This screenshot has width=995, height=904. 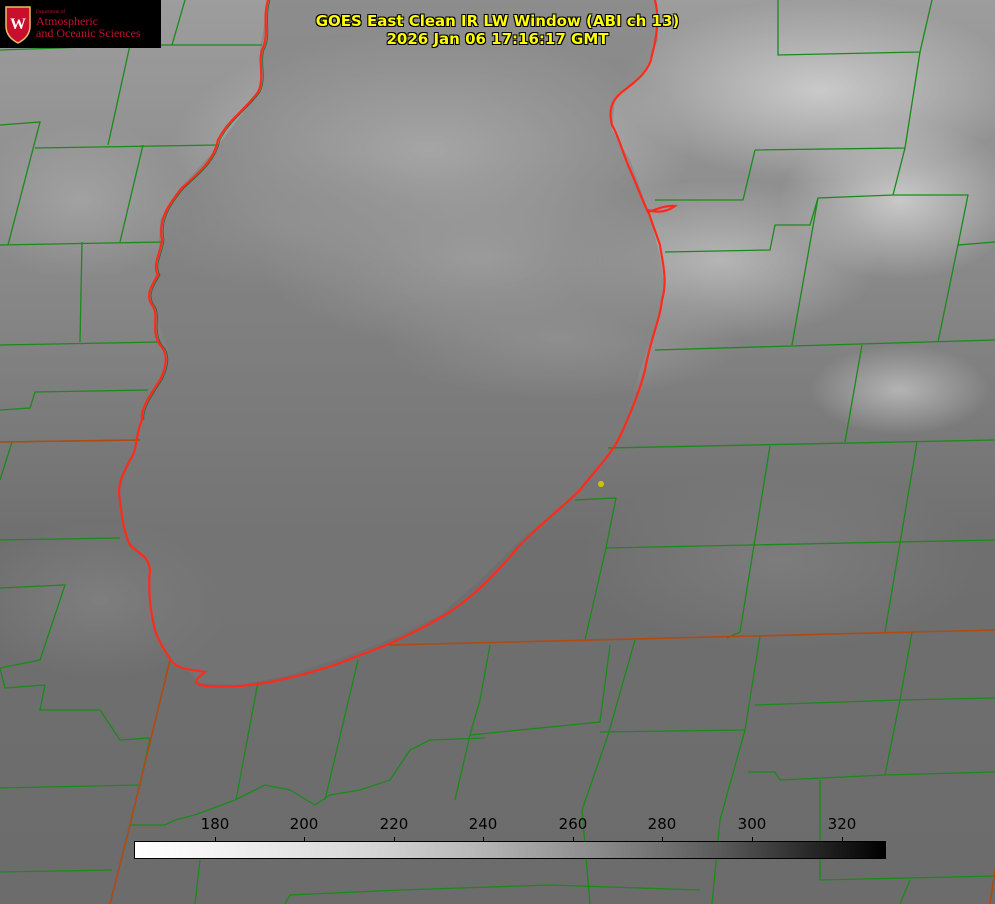 What do you see at coordinates (215, 824) in the screenshot?
I see `colorbar-tick-label: 180` at bounding box center [215, 824].